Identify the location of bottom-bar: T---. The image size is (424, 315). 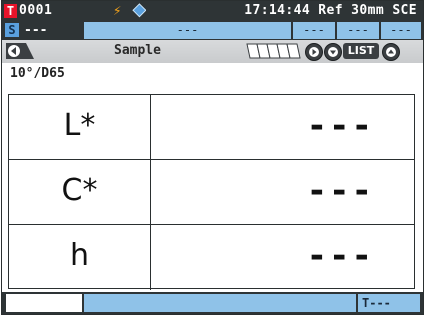
(212, 303).